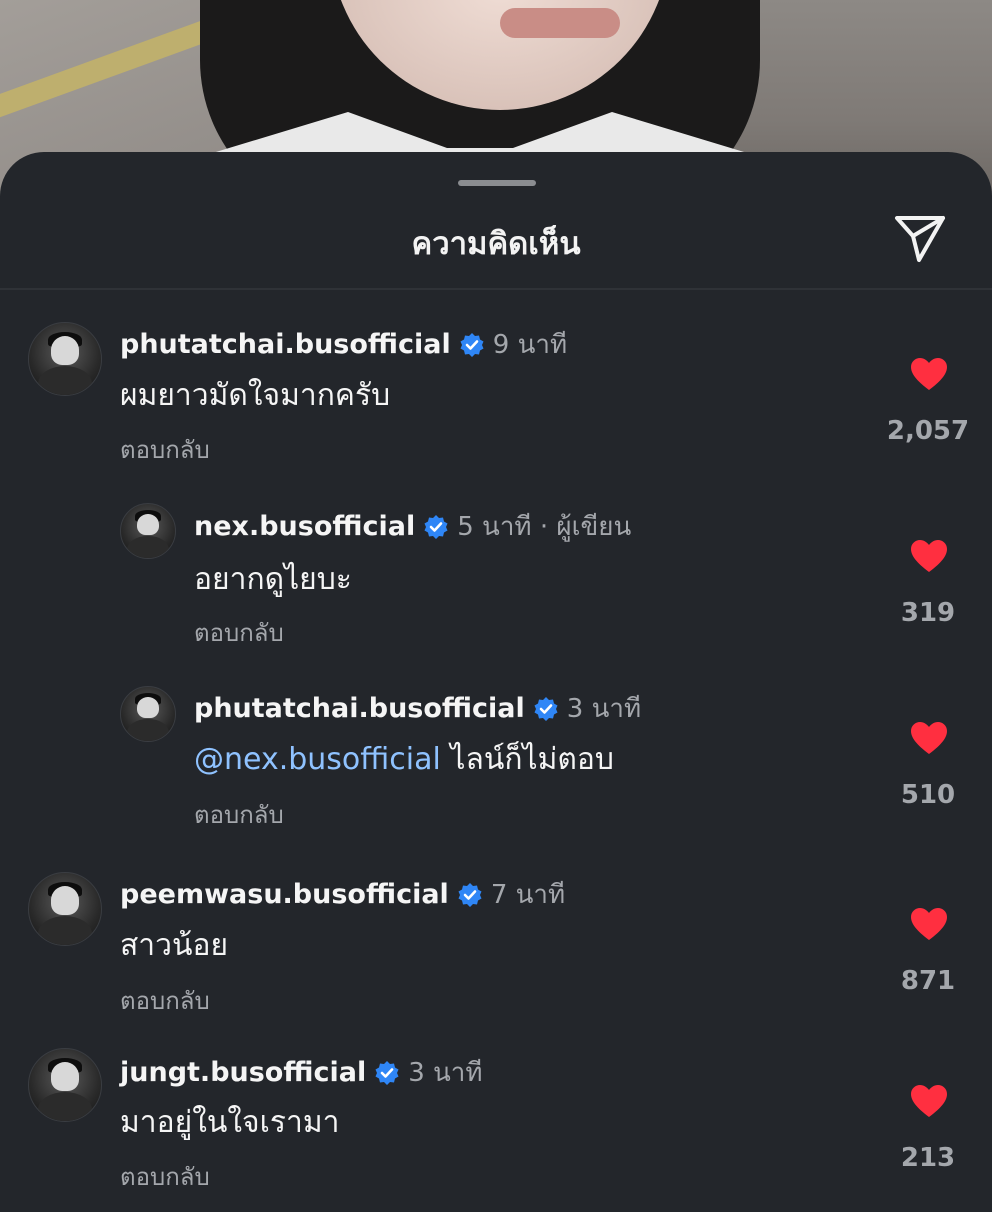 Image resolution: width=992 pixels, height=1212 pixels. What do you see at coordinates (497, 183) in the screenshot?
I see `sheet-grabber` at bounding box center [497, 183].